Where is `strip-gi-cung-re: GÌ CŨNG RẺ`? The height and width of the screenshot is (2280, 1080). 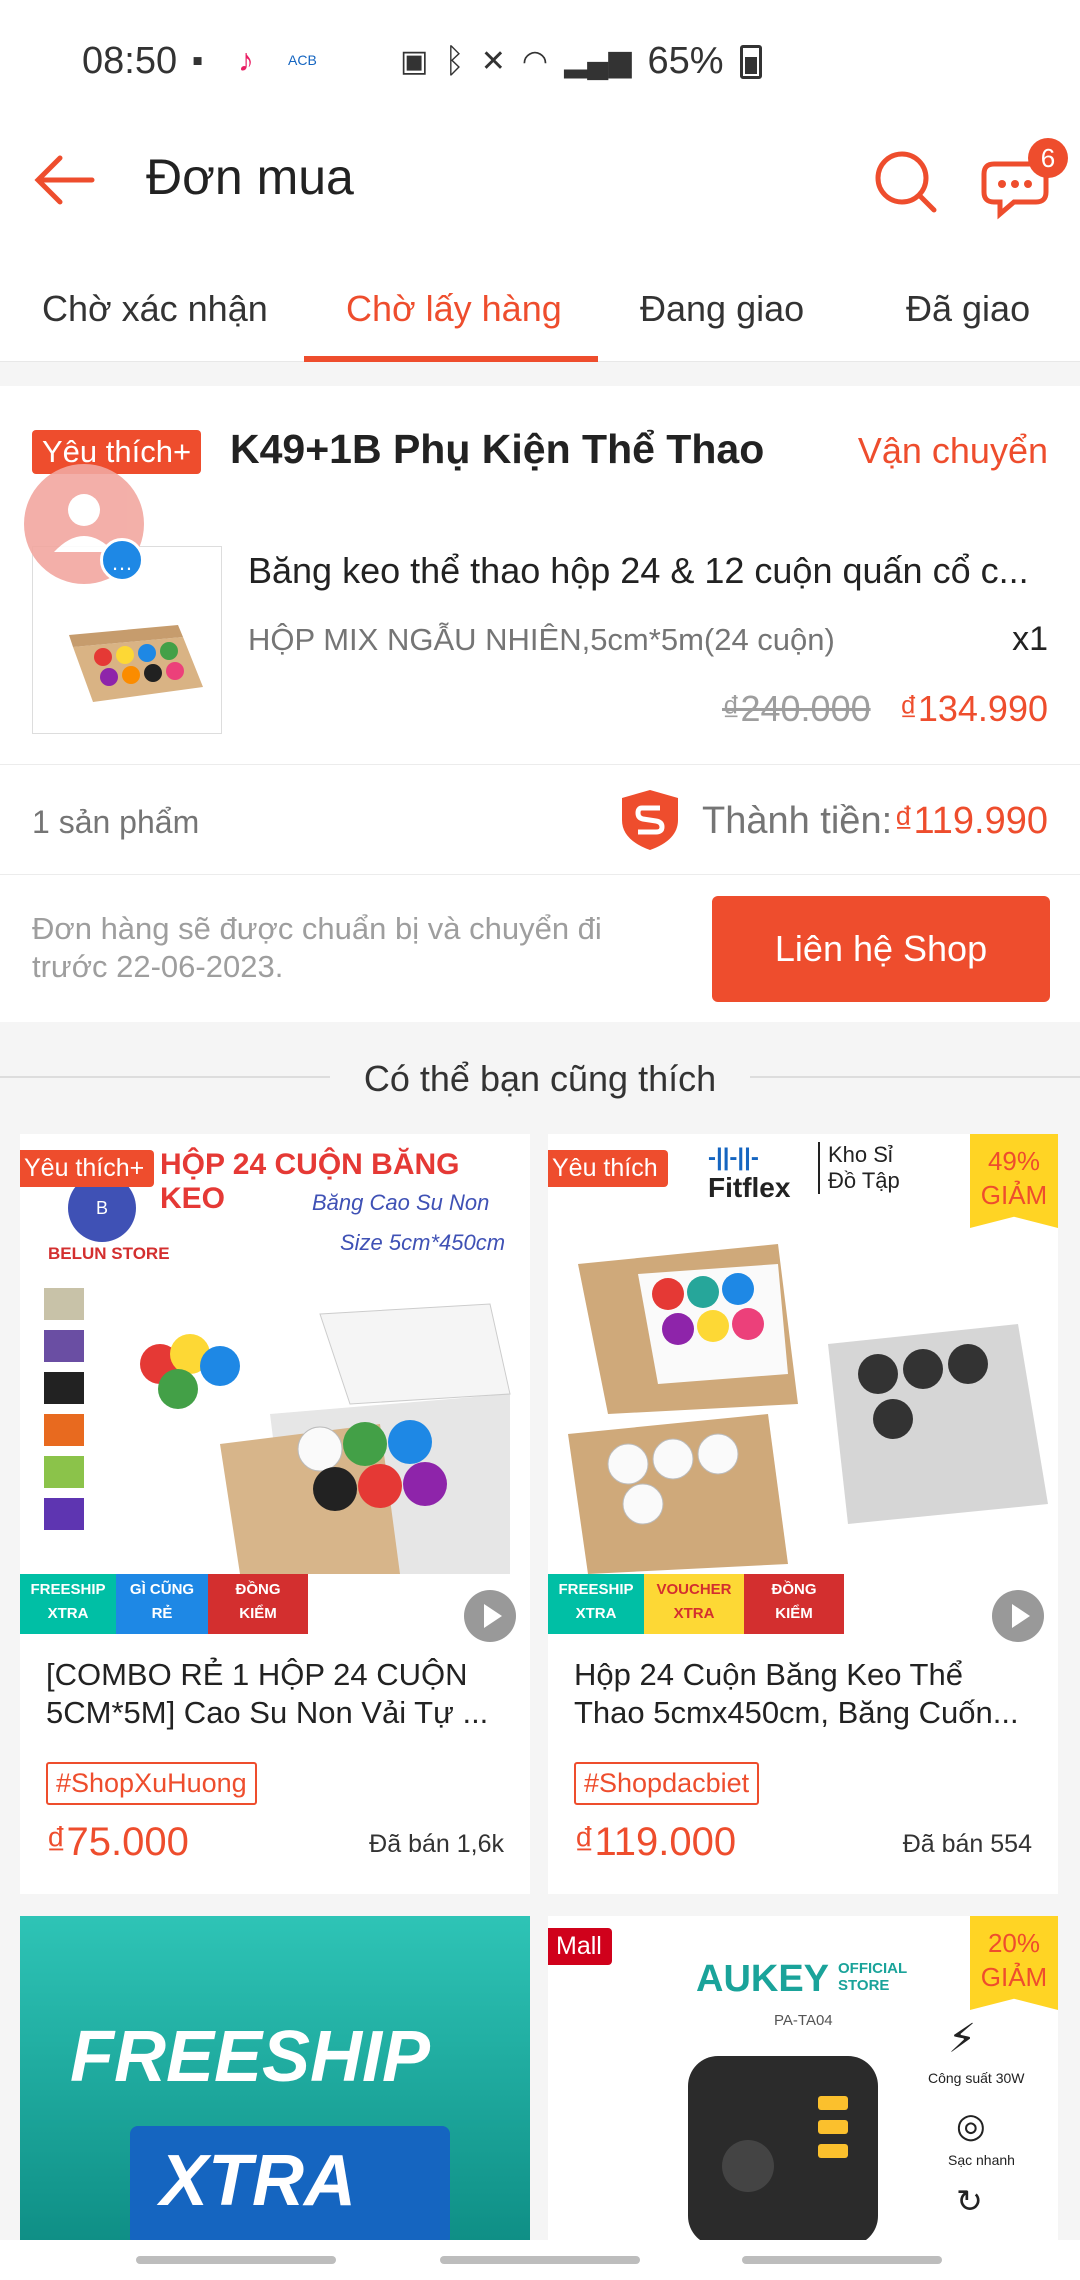
strip-gi-cung-re: GÌ CŨNG RẺ is located at coordinates (162, 1604).